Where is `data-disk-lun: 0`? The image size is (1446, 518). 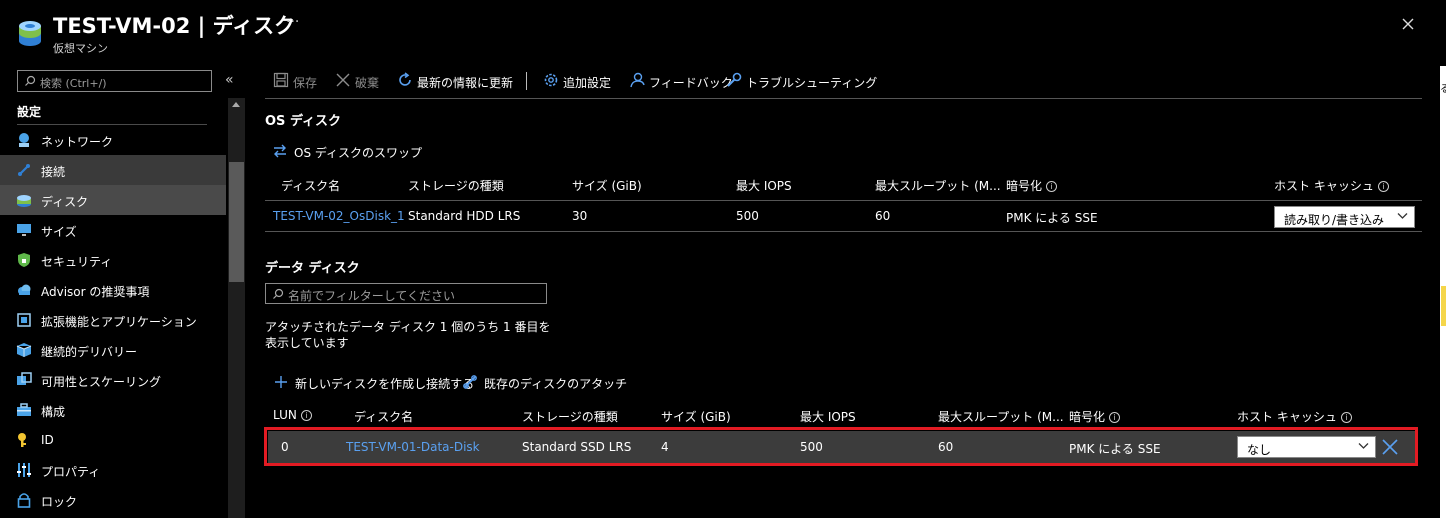
data-disk-lun: 0 is located at coordinates (285, 447).